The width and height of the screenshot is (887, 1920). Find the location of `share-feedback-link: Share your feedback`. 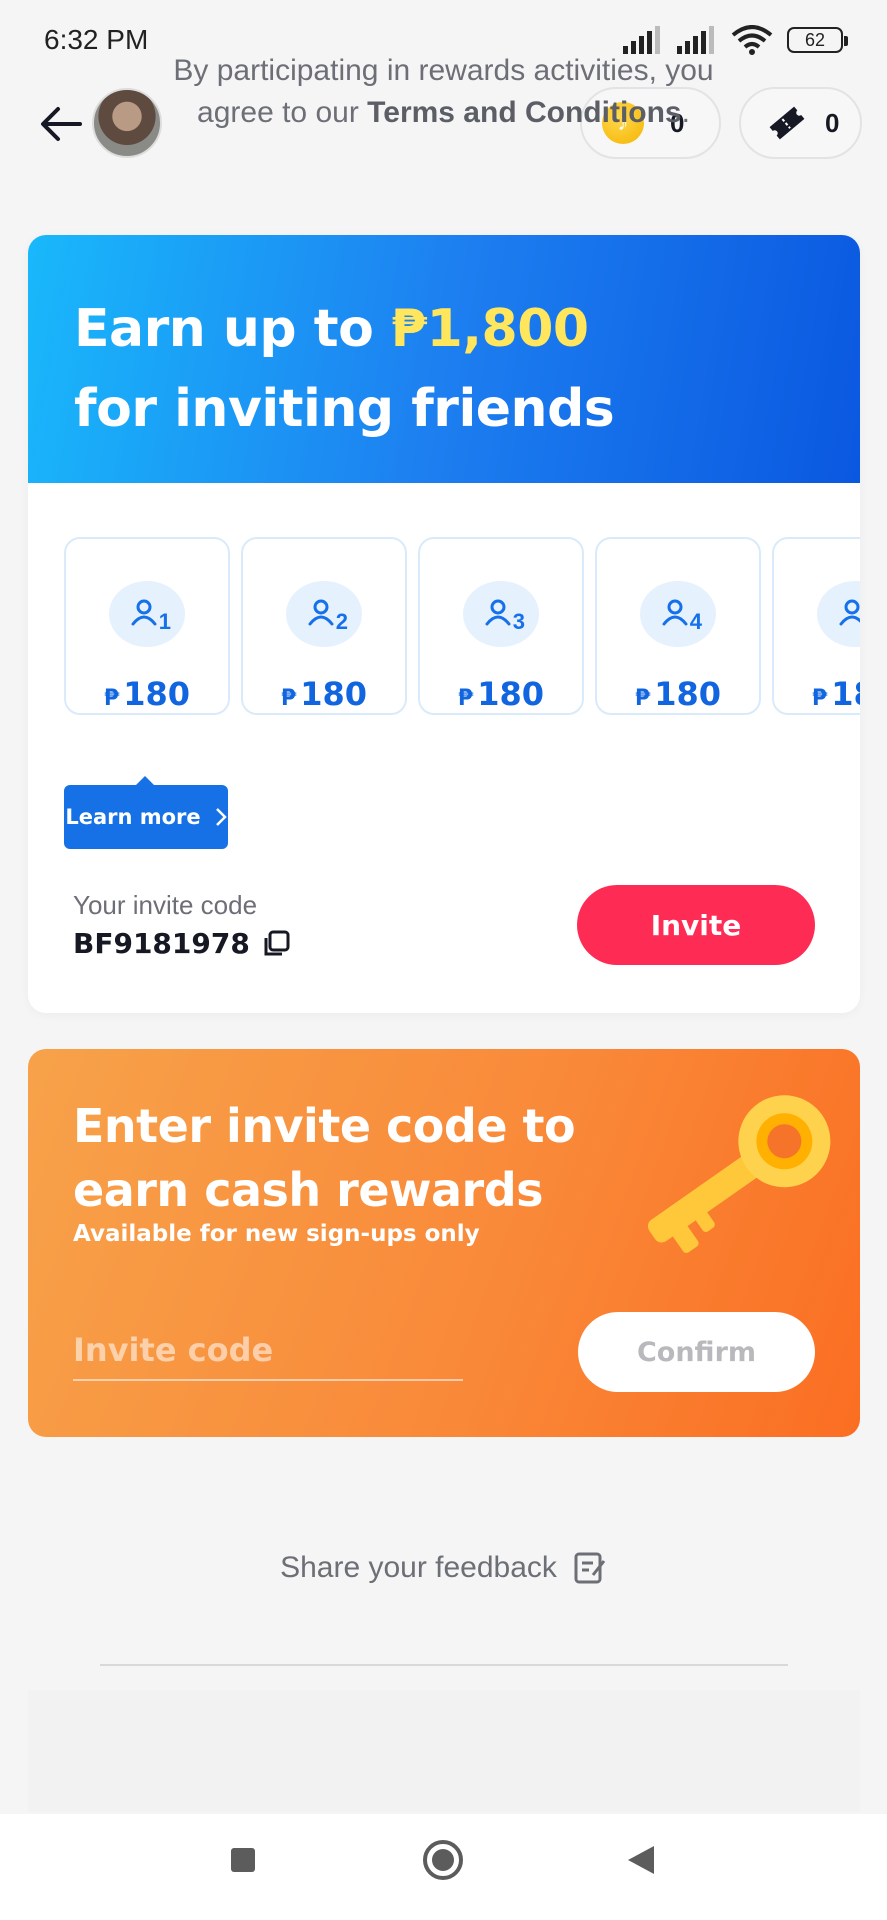

share-feedback-link: Share your feedback is located at coordinates (443, 1568).